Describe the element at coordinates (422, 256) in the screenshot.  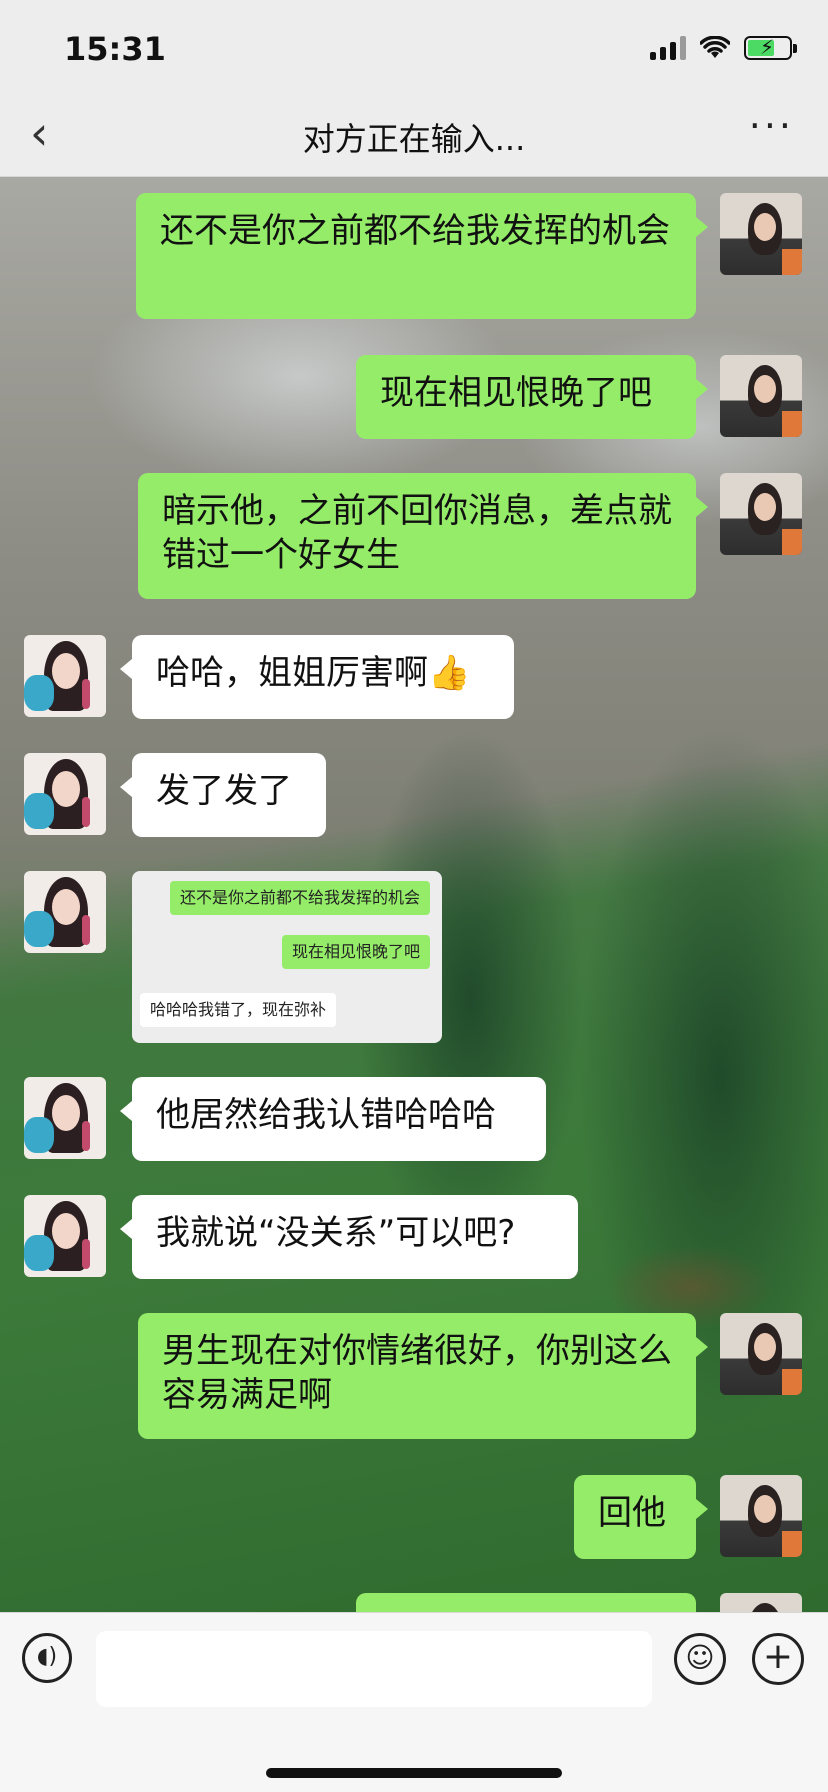
I see `message-bubble-sent: 还不是你之前都不给我发挥的机会` at that location.